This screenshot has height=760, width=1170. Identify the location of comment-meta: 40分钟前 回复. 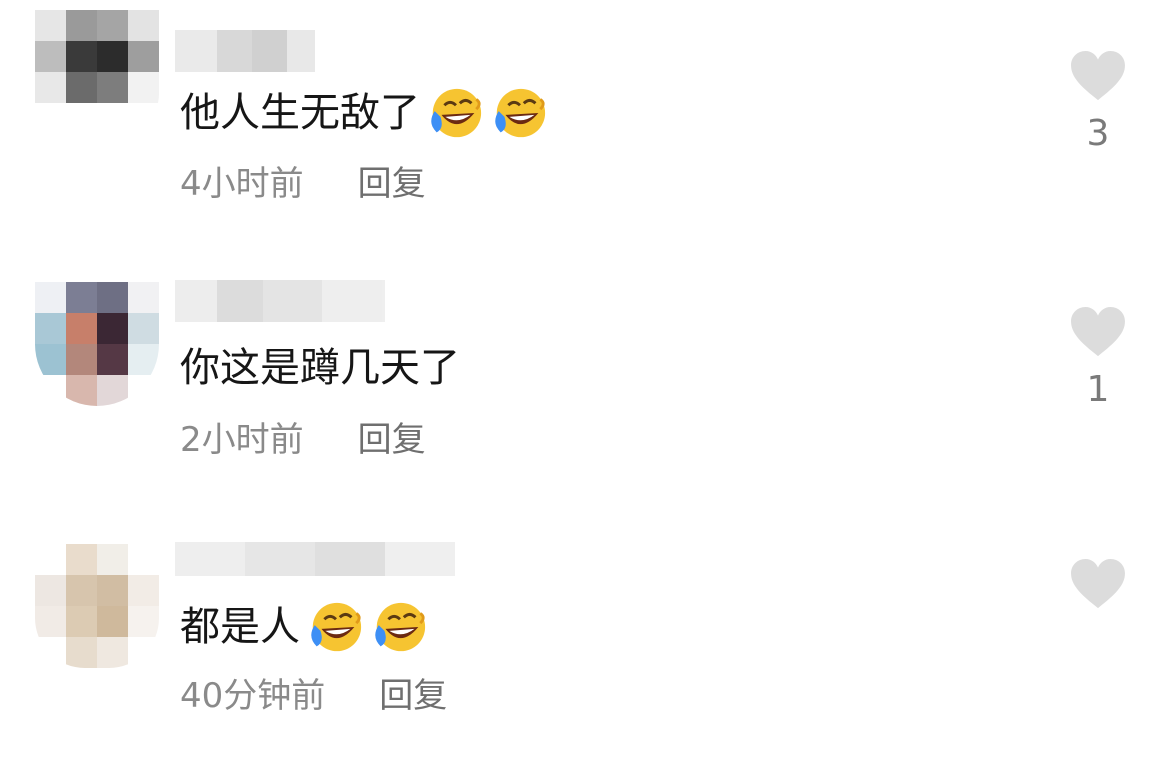
(313, 696).